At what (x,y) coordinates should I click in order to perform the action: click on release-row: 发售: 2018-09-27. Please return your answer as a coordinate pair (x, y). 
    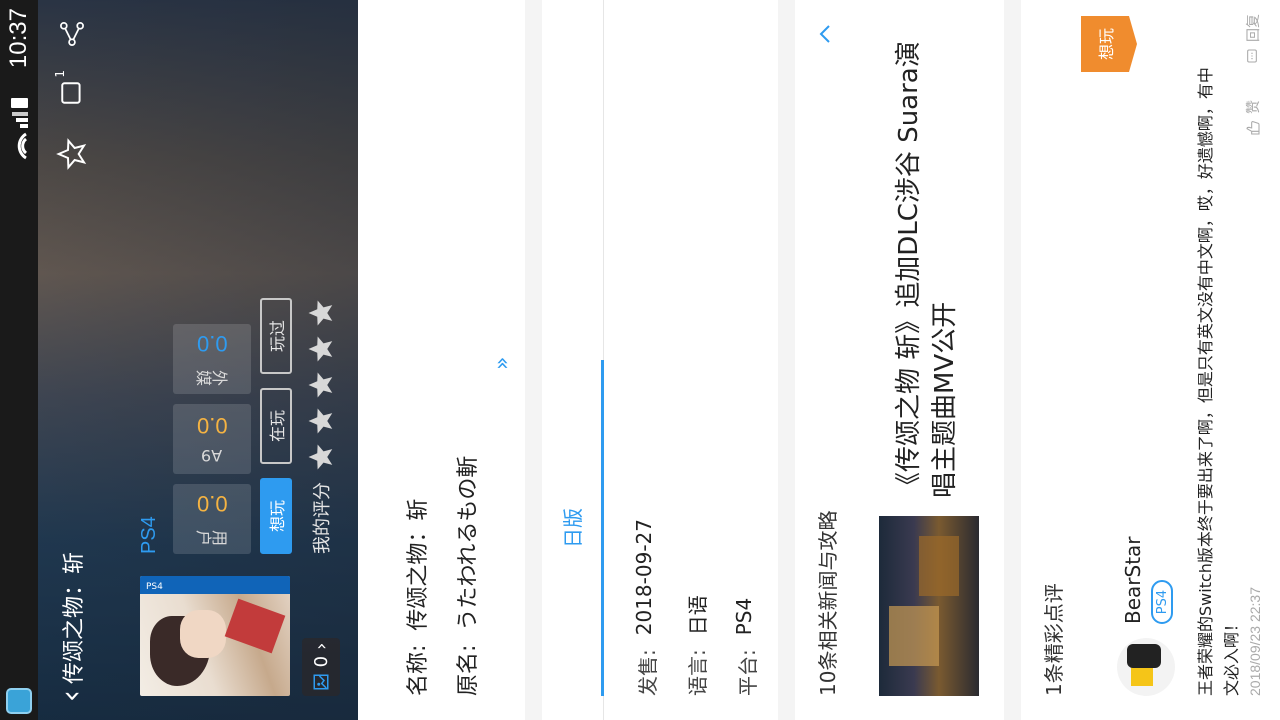
    Looking at the image, I should click on (646, 607).